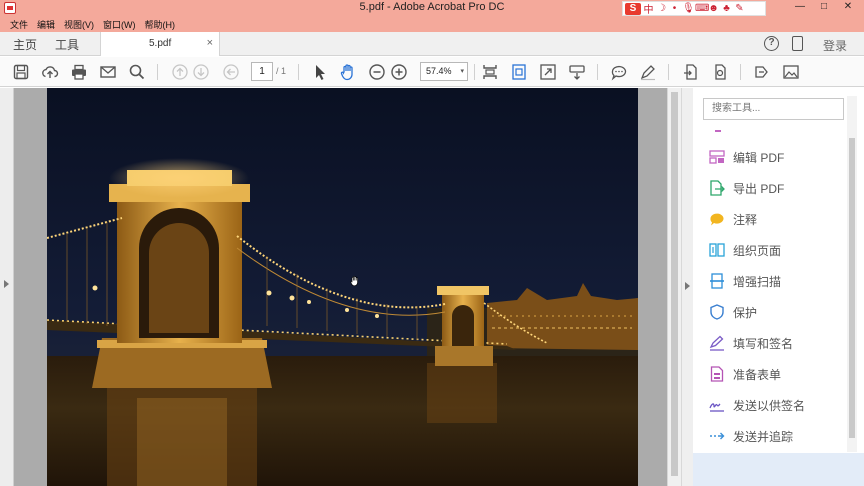 The width and height of the screenshot is (864, 486). Describe the element at coordinates (759, 188) in the screenshot. I see `tool-label: 导出 PDF` at that location.